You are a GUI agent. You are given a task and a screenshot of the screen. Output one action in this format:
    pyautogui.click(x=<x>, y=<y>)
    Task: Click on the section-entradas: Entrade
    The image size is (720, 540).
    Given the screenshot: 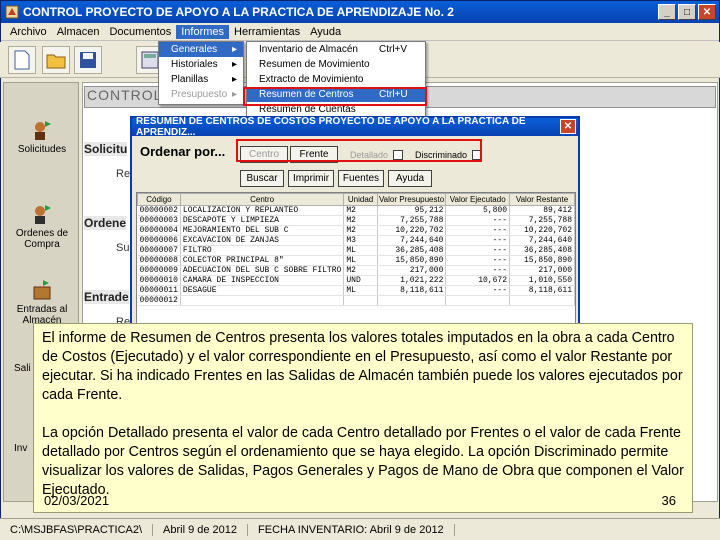 What is the action you would take?
    pyautogui.click(x=106, y=297)
    